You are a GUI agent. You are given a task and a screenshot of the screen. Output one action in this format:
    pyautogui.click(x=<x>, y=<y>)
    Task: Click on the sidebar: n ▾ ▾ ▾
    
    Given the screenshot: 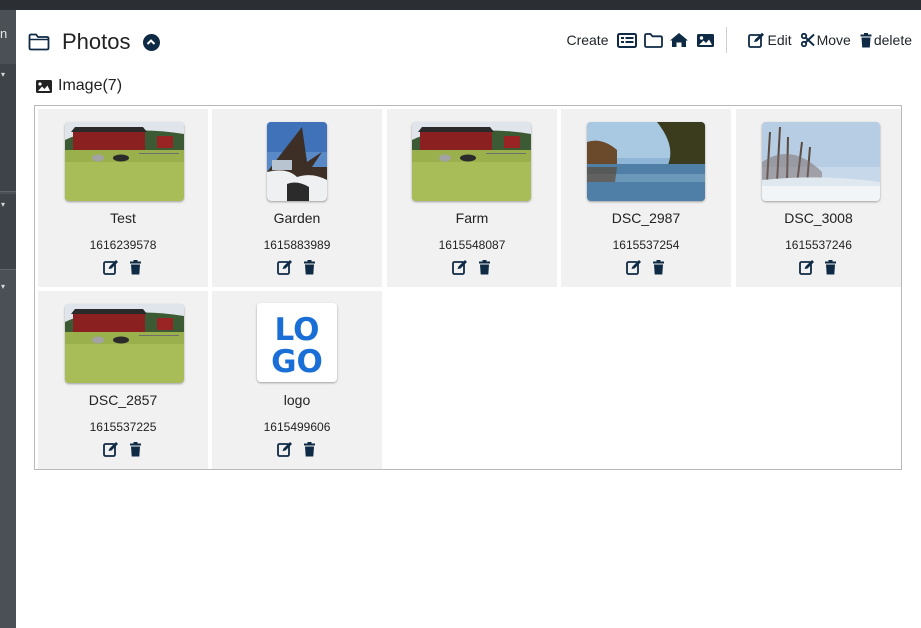 What is the action you would take?
    pyautogui.click(x=8, y=319)
    